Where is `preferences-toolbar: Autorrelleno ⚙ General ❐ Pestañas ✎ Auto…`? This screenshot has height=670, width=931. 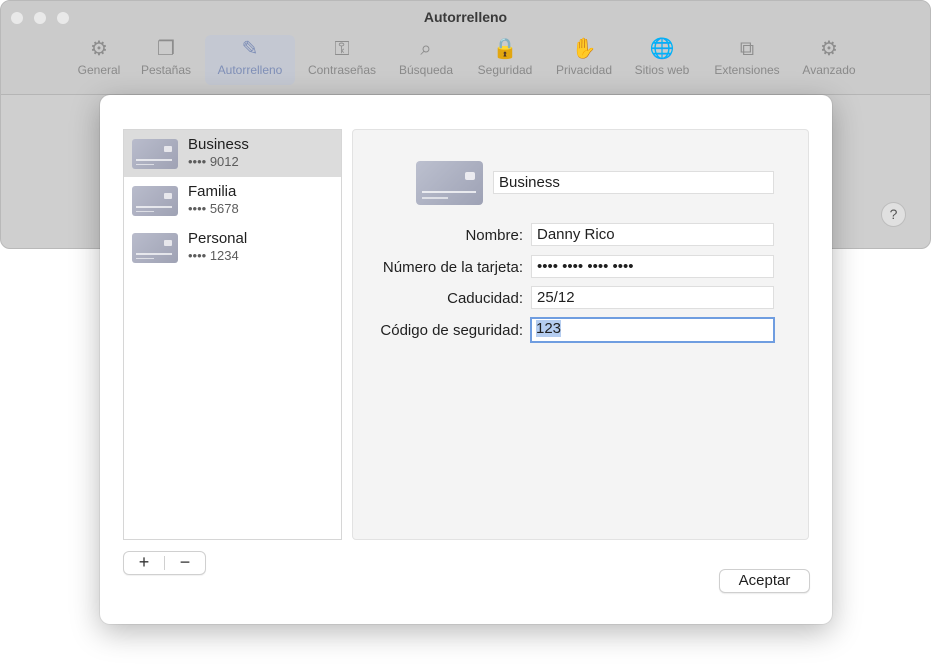 preferences-toolbar: Autorrelleno ⚙ General ❐ Pestañas ✎ Auto… is located at coordinates (465, 48).